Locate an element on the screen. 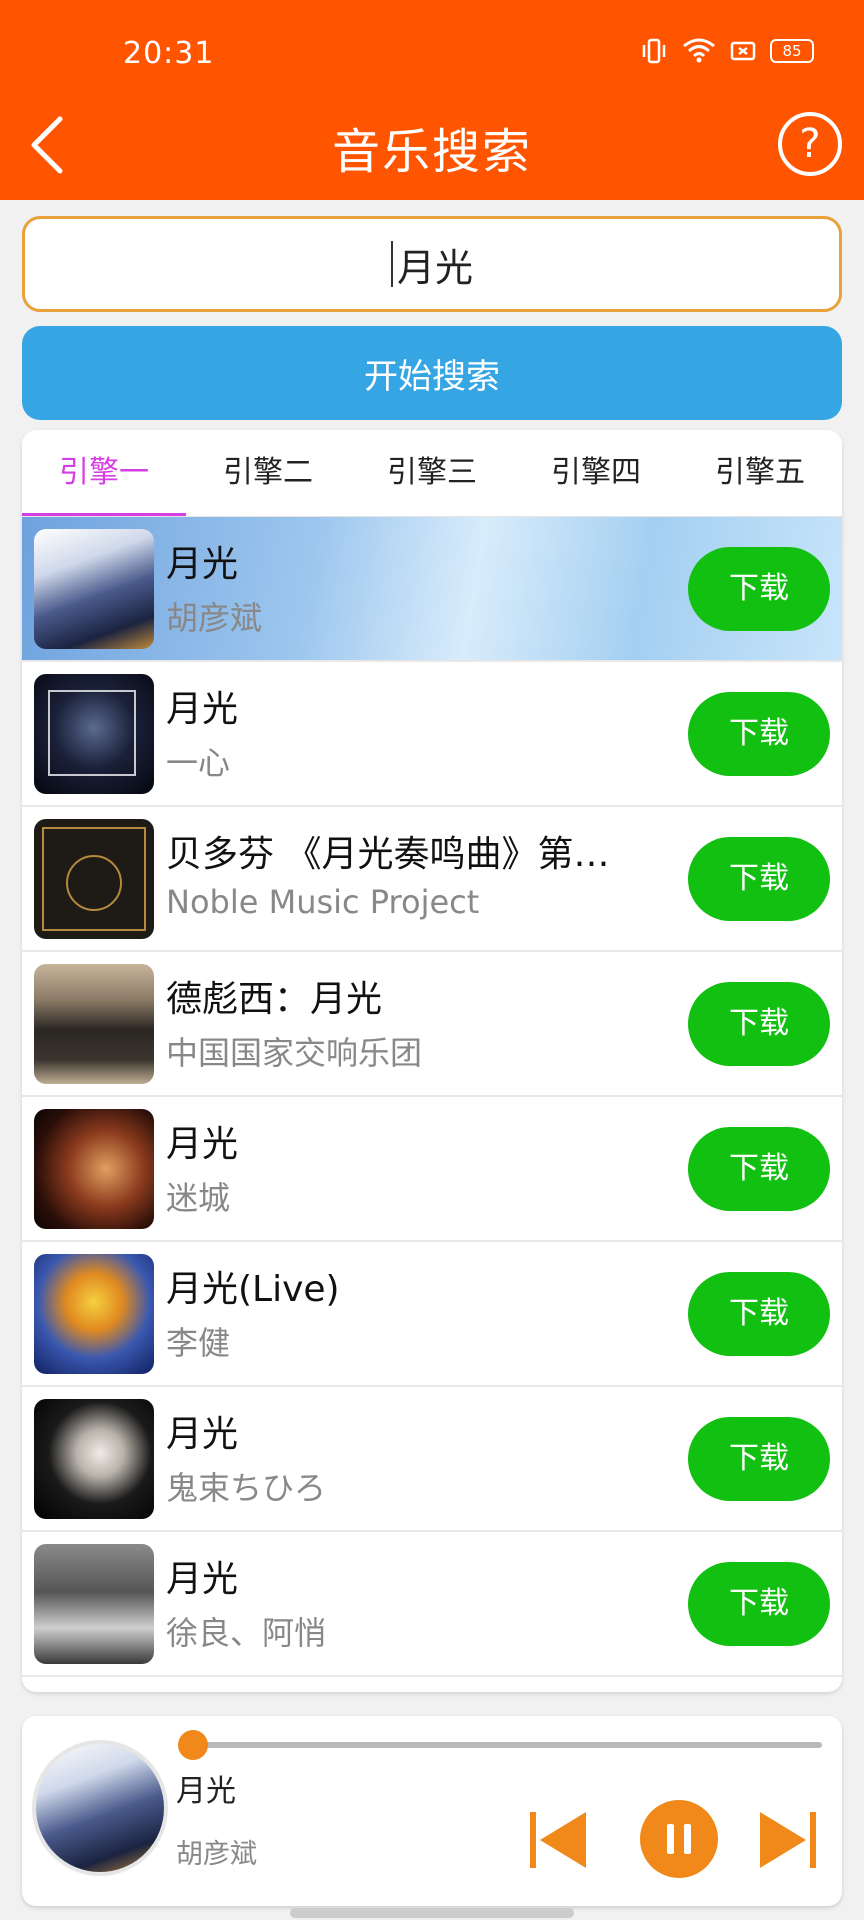  mini-player: 月光 胡彦斌 is located at coordinates (432, 1811).